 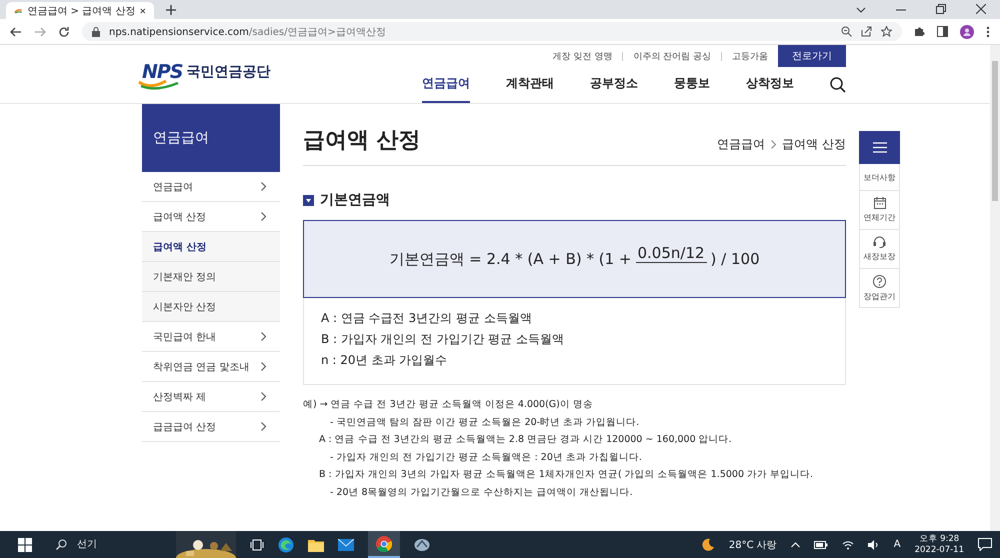 I want to click on restore-icon, so click(x=941, y=9).